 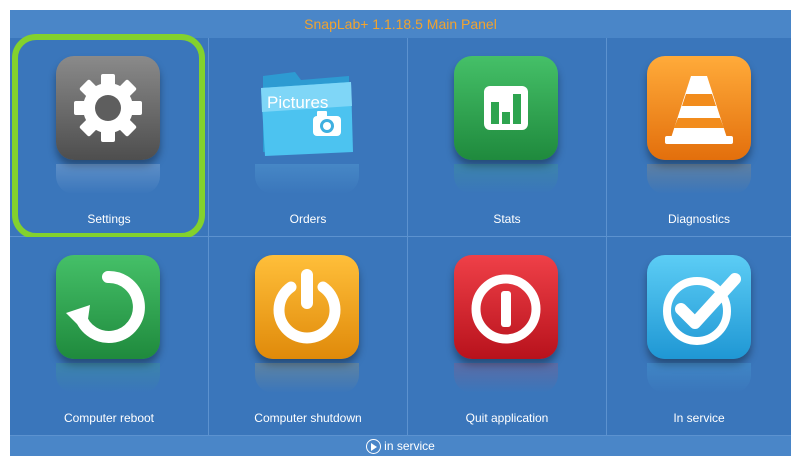 What do you see at coordinates (109, 219) in the screenshot?
I see `settings-label: Settings` at bounding box center [109, 219].